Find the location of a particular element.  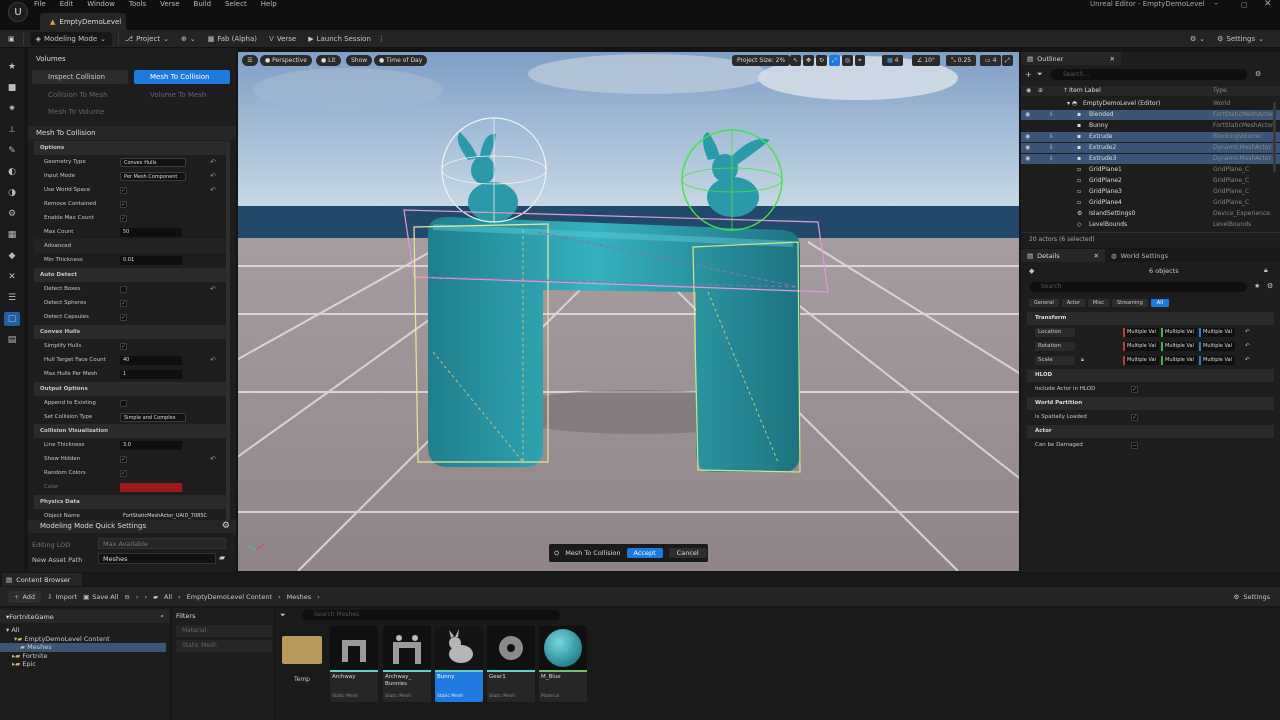

menu-verse: Verse is located at coordinates (169, 5).